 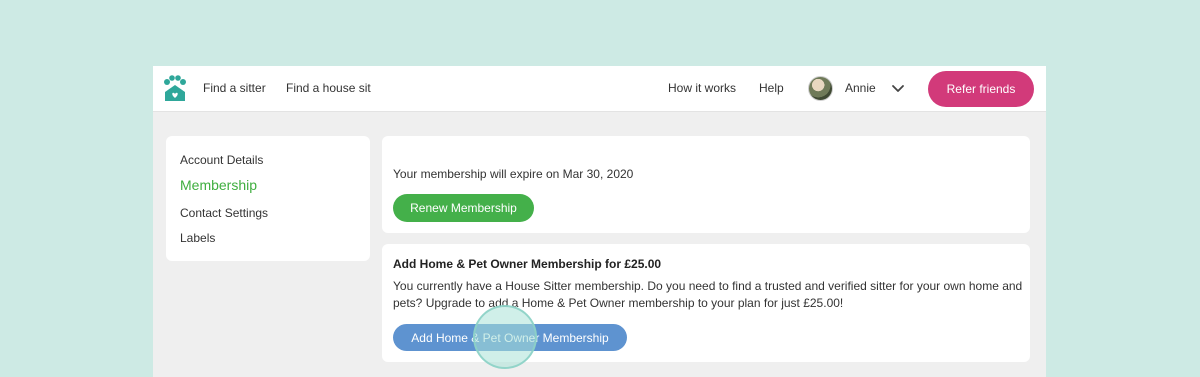 What do you see at coordinates (463, 208) in the screenshot?
I see `renew-membership-button: Renew Membership` at bounding box center [463, 208].